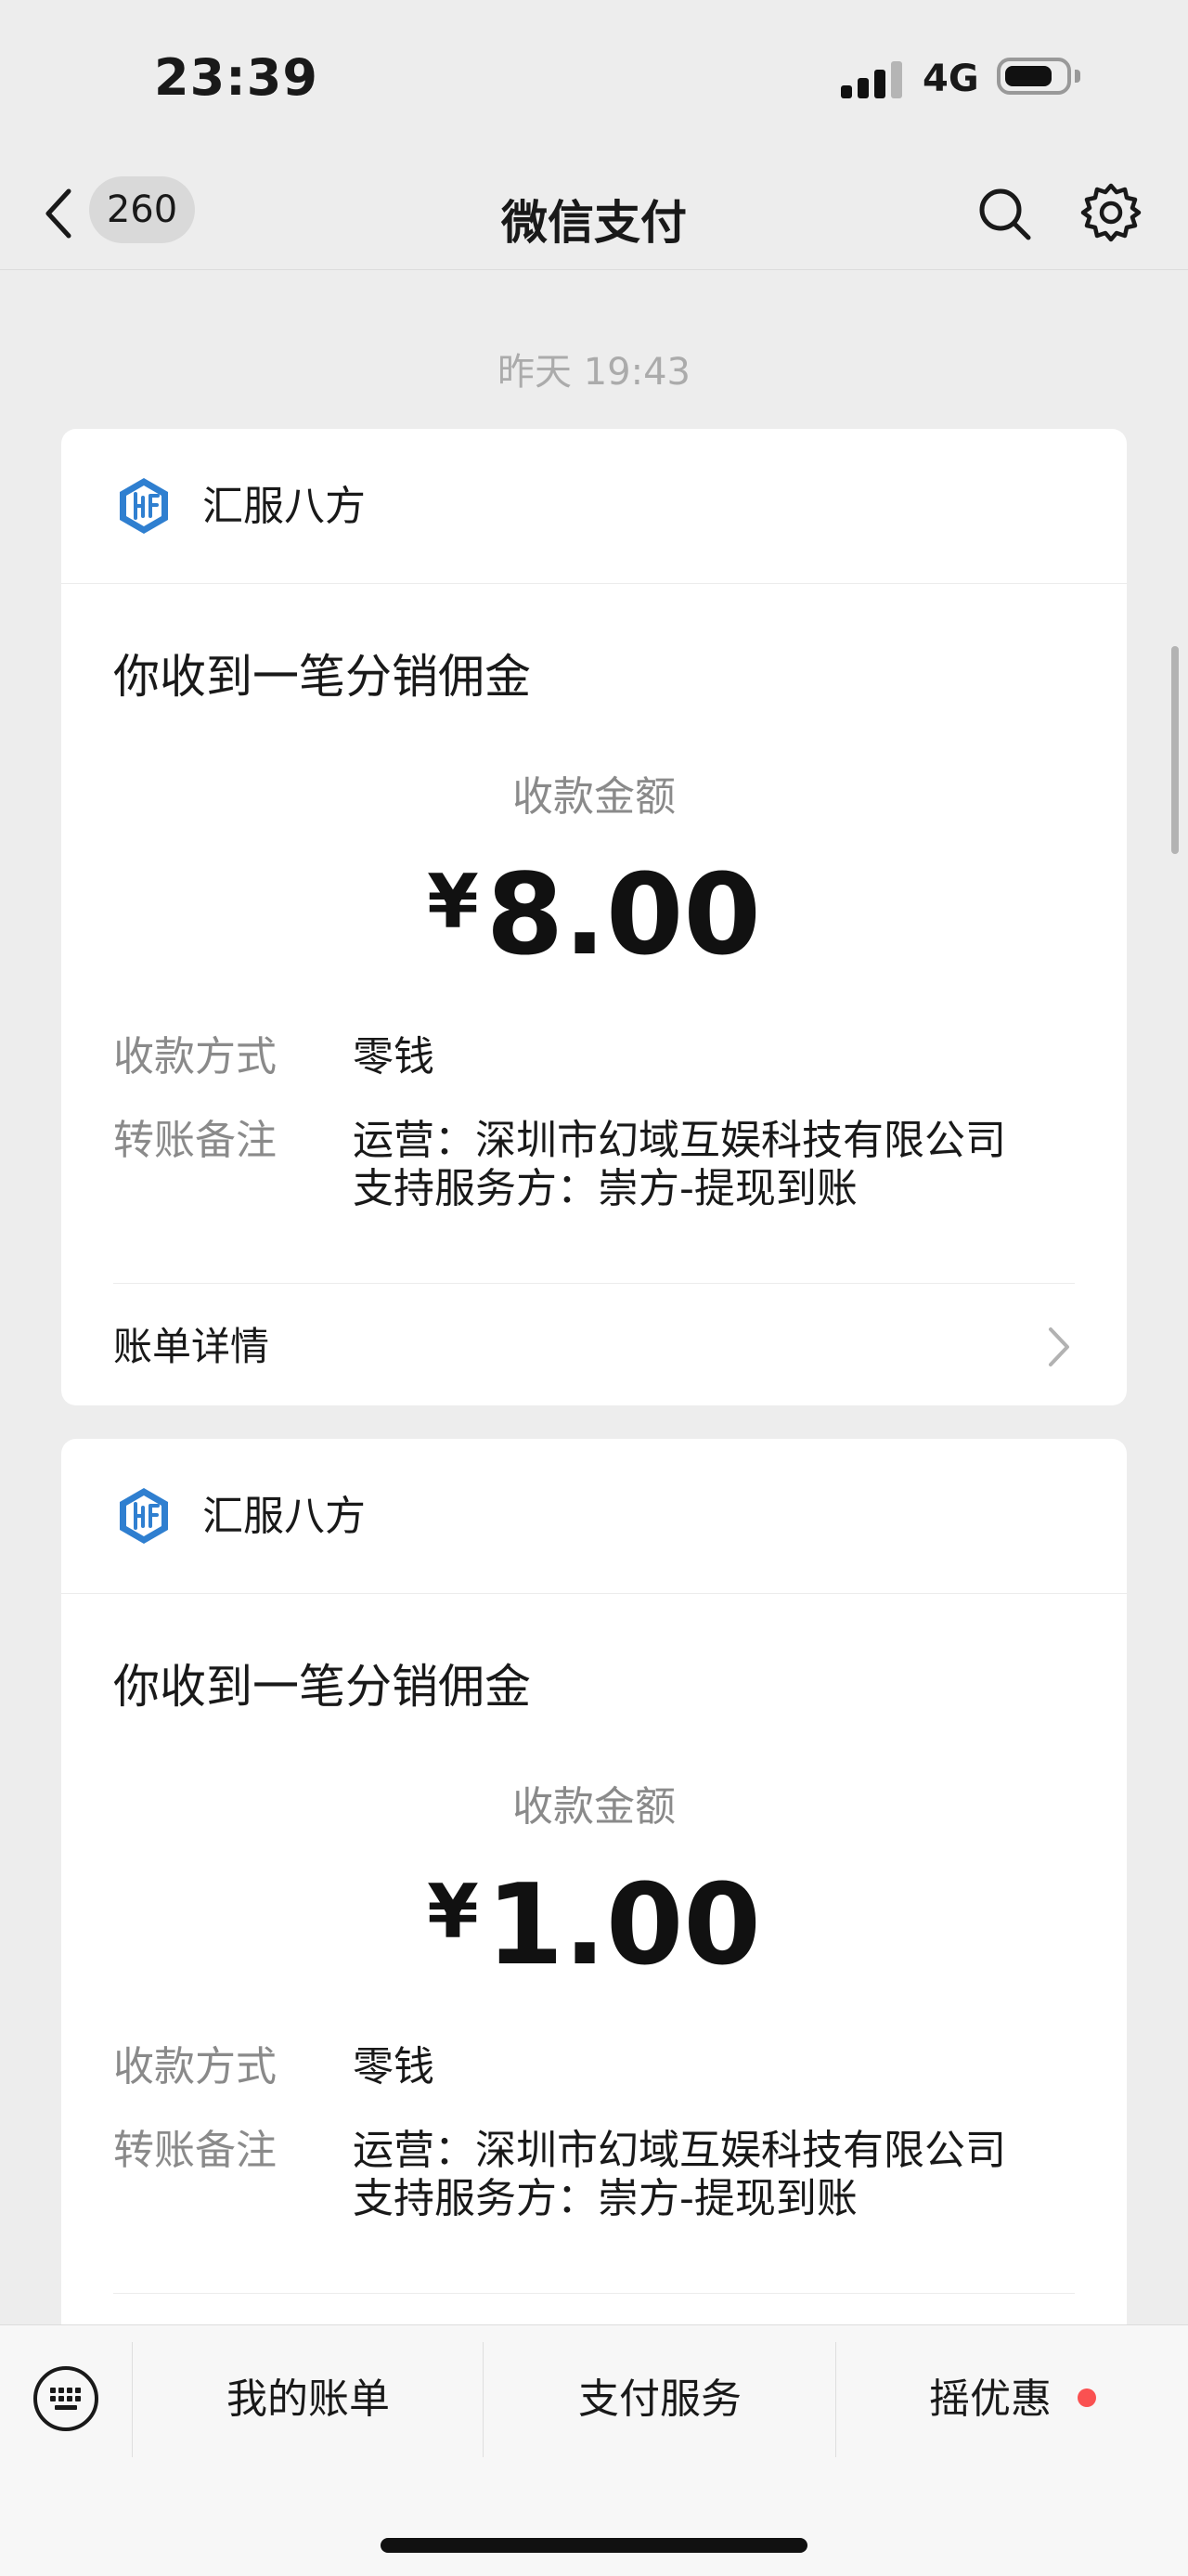 This screenshot has width=1188, height=2576. Describe the element at coordinates (871, 79) in the screenshot. I see `cellular-signal-icon` at that location.